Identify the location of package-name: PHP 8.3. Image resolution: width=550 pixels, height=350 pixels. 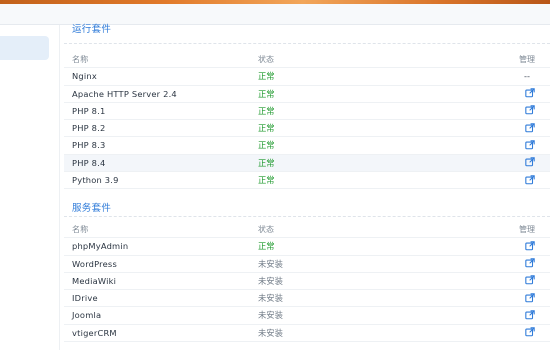
(89, 145).